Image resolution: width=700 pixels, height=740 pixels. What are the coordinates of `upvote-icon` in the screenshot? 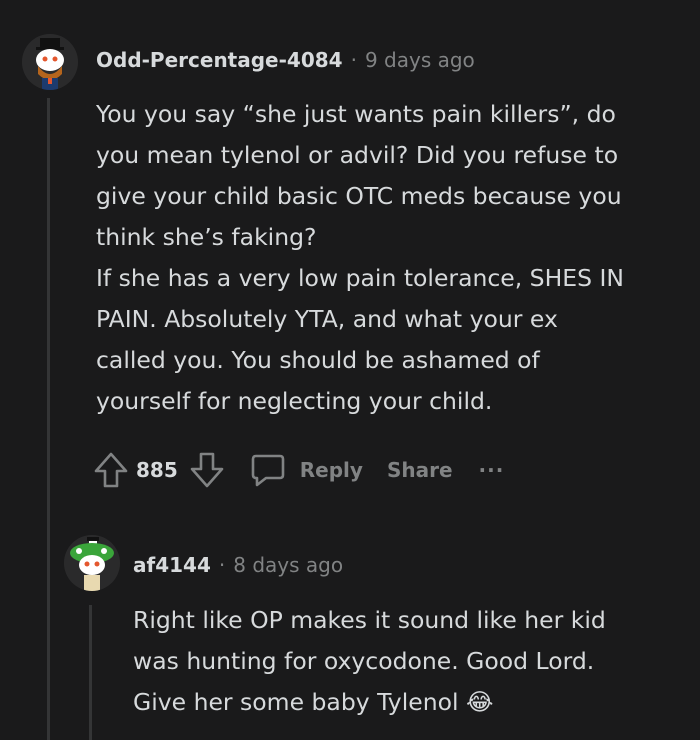 It's located at (111, 470).